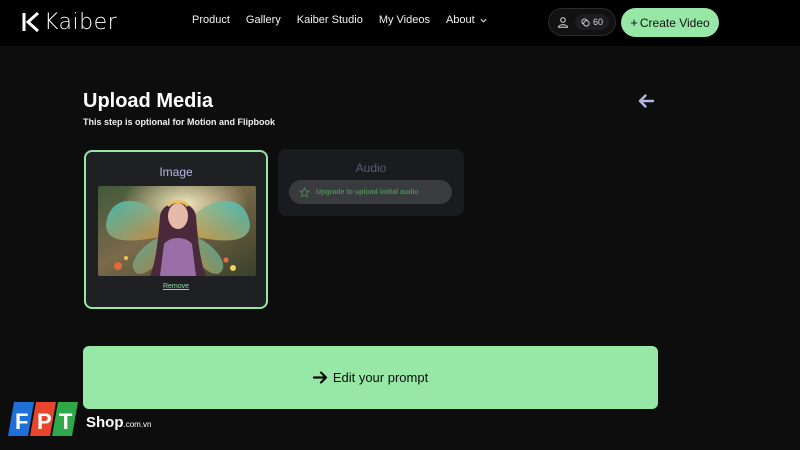 This screenshot has width=800, height=450. I want to click on image-card-label: Image, so click(176, 172).